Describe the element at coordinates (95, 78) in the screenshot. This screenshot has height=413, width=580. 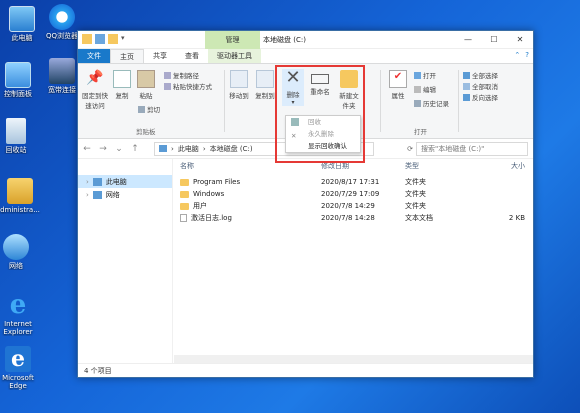
I see `pin-icon: 📌` at that location.